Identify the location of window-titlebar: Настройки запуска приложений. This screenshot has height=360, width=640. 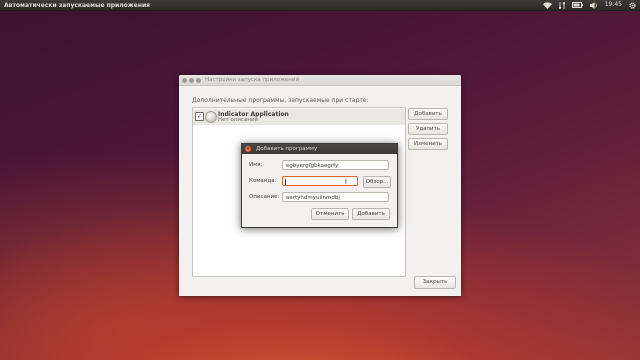
(320, 80).